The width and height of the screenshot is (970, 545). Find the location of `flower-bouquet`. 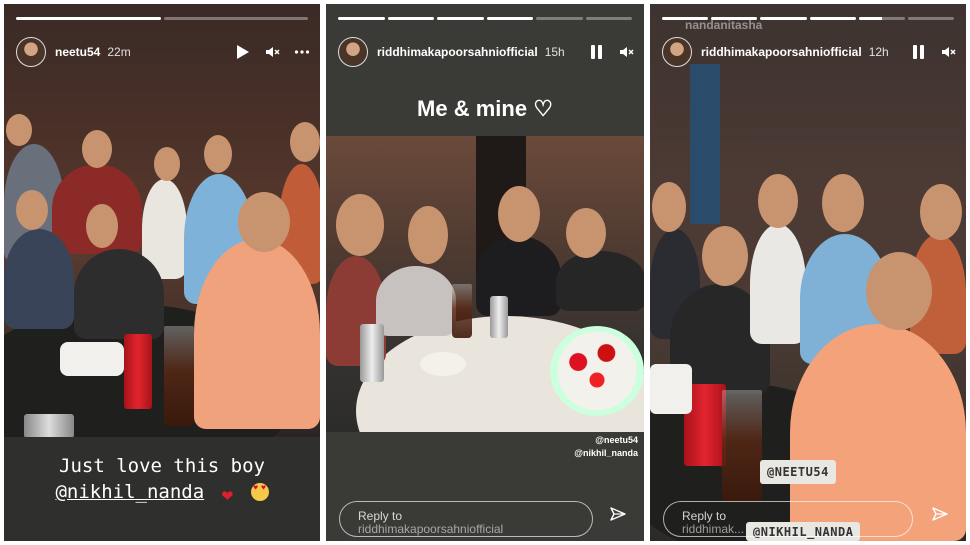

flower-bouquet is located at coordinates (597, 371).